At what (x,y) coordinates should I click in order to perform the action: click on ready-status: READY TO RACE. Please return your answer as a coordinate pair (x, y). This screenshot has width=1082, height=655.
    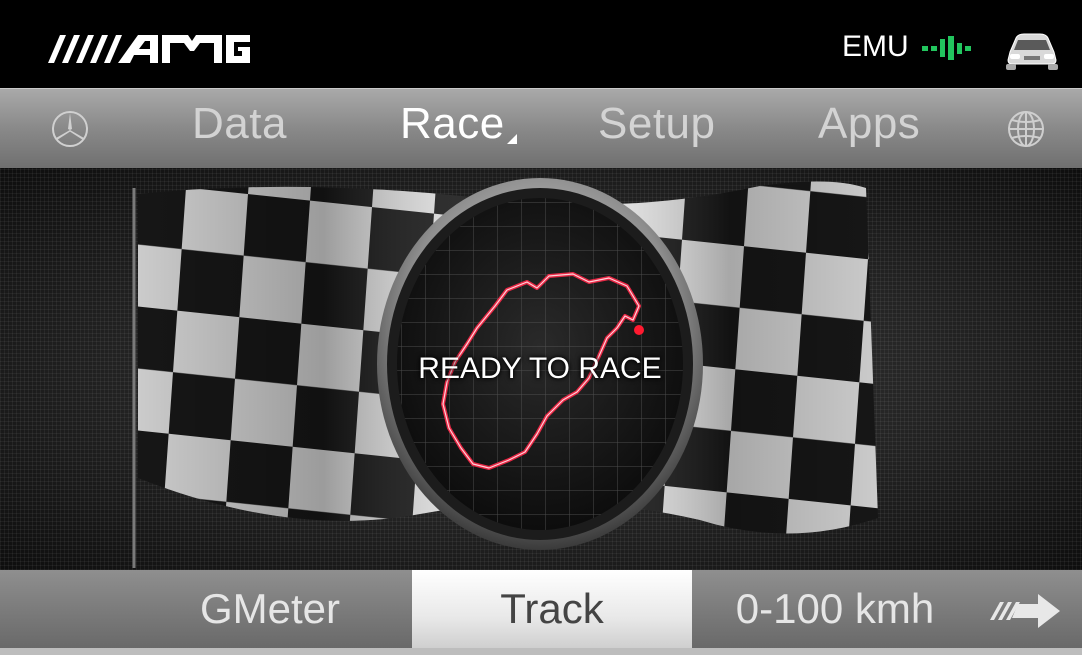
    Looking at the image, I should click on (540, 368).